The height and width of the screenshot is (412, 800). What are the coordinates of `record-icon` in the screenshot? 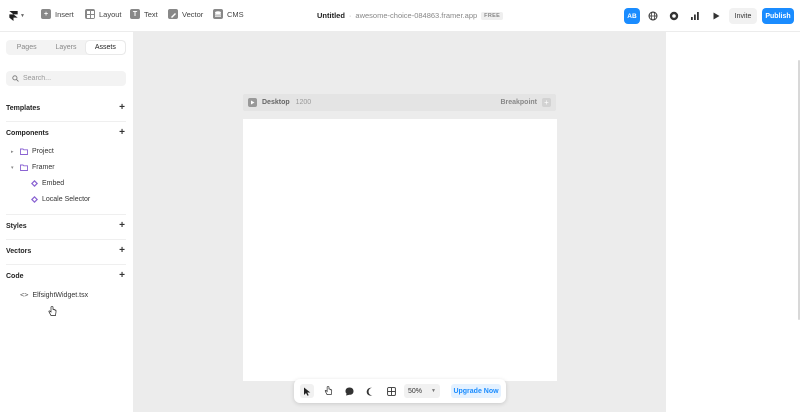 It's located at (674, 16).